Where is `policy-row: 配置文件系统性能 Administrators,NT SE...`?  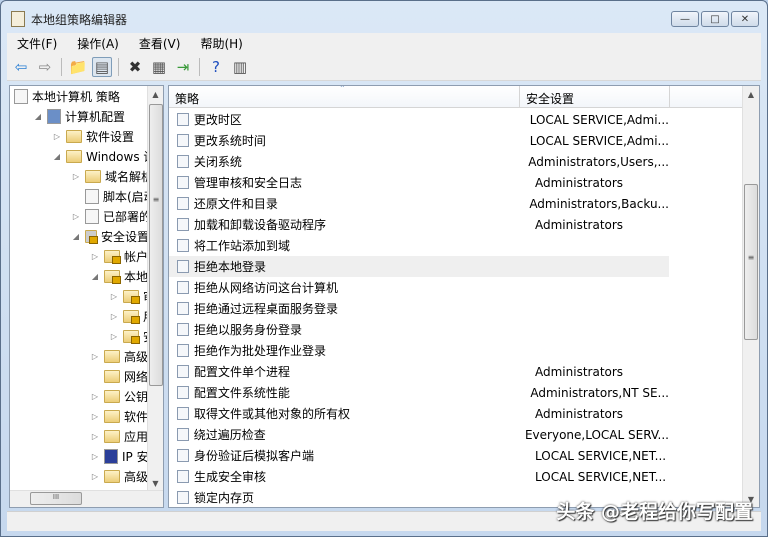 policy-row: 配置文件系统性能 Administrators,NT SE... is located at coordinates (419, 392).